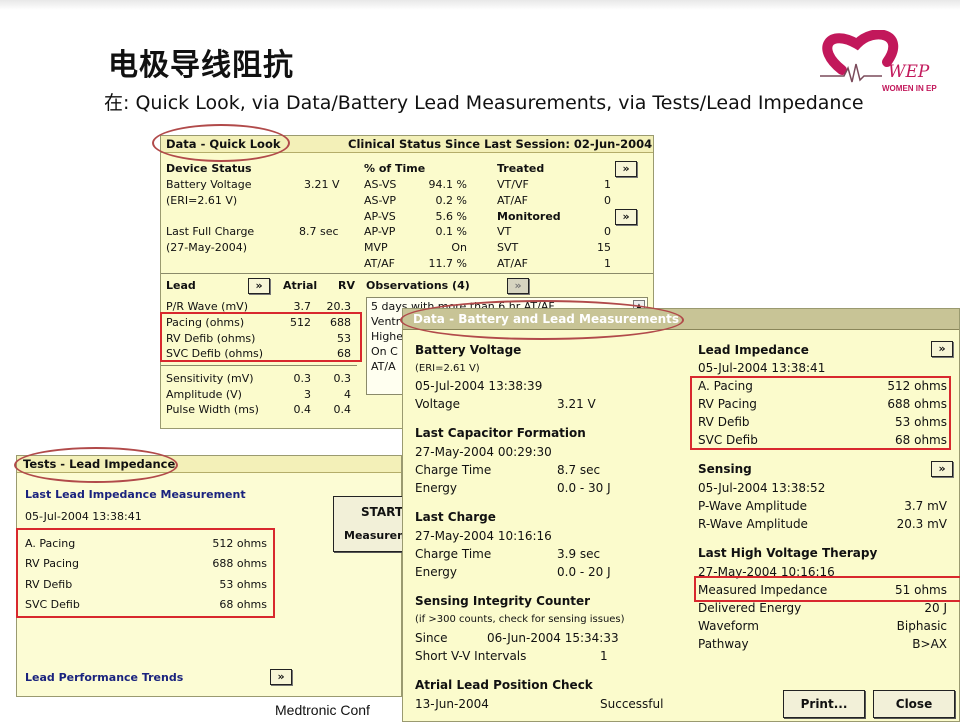  Describe the element at coordinates (376, 535) in the screenshot. I see `measure-label: Measurem` at that location.